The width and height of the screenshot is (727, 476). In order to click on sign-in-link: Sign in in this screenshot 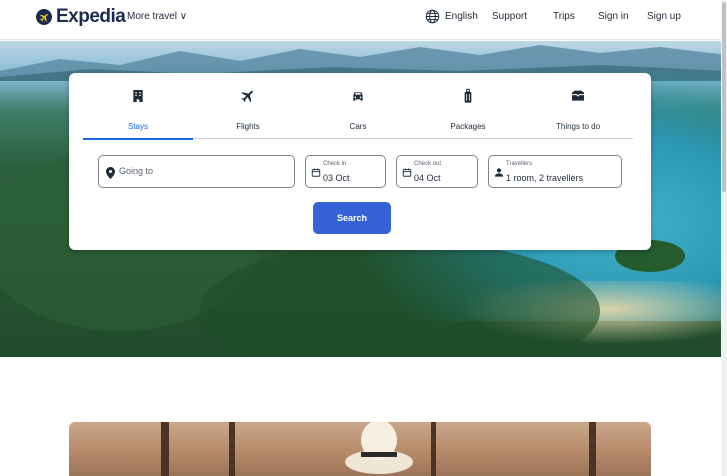, I will do `click(613, 16)`.